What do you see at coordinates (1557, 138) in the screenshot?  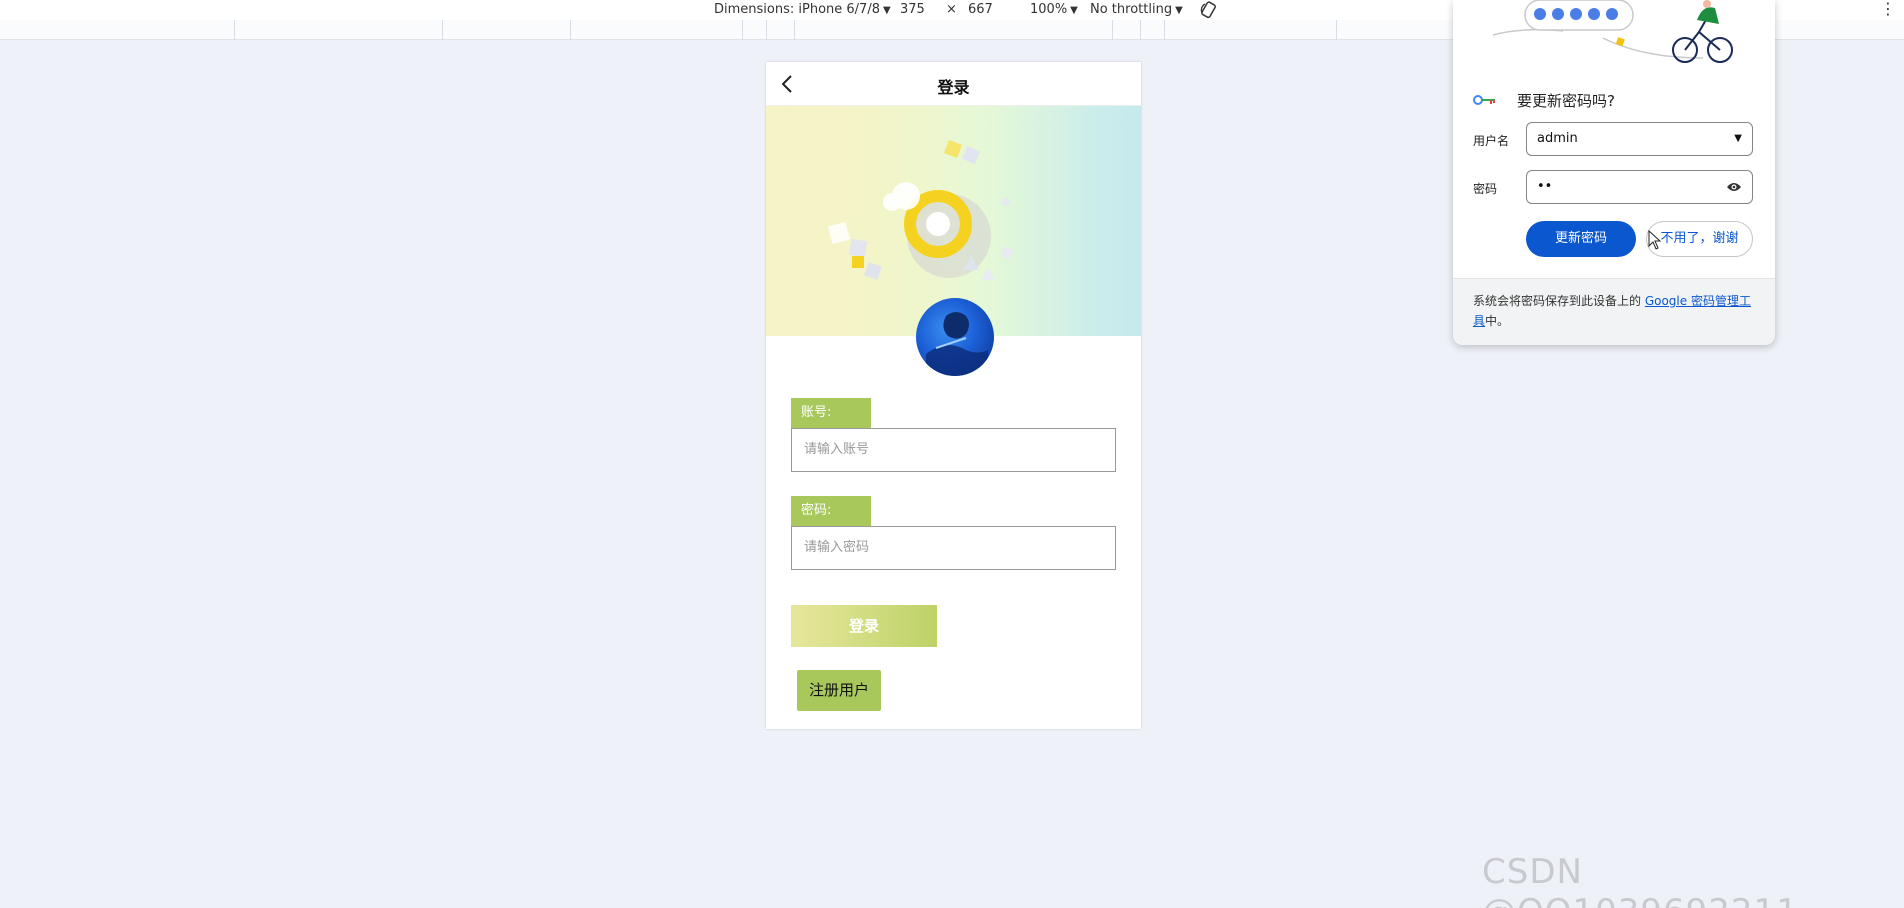 I see `username-value: admin` at bounding box center [1557, 138].